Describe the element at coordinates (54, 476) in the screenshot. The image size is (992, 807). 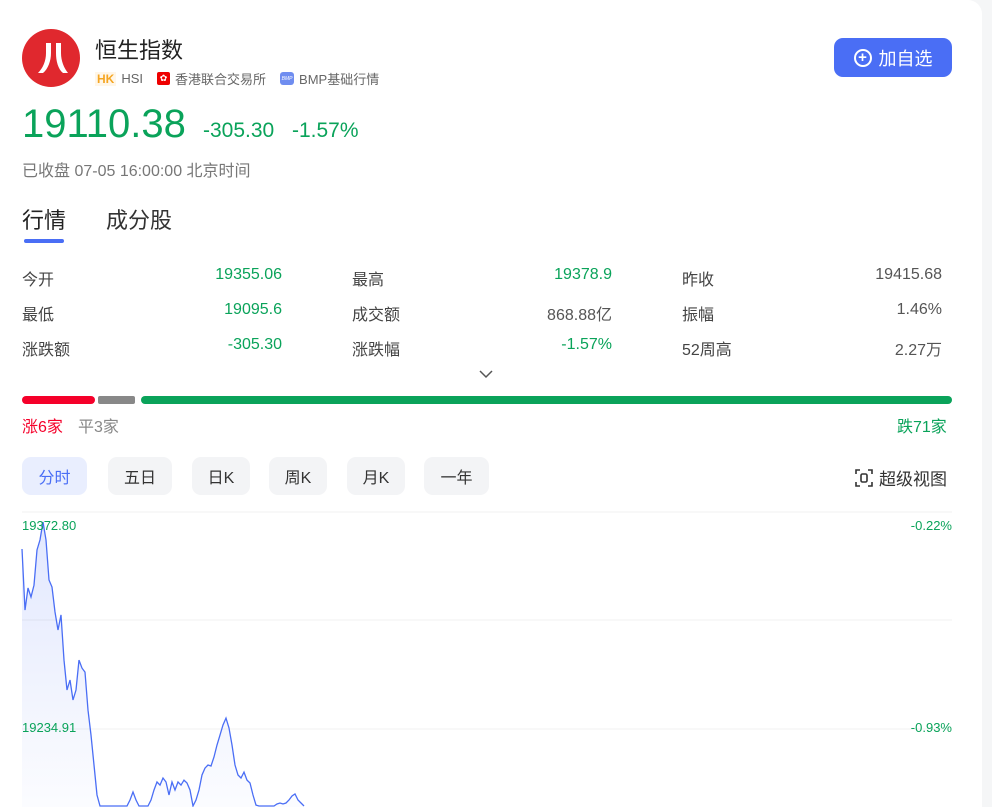
I see `period-intraday: 分时` at that location.